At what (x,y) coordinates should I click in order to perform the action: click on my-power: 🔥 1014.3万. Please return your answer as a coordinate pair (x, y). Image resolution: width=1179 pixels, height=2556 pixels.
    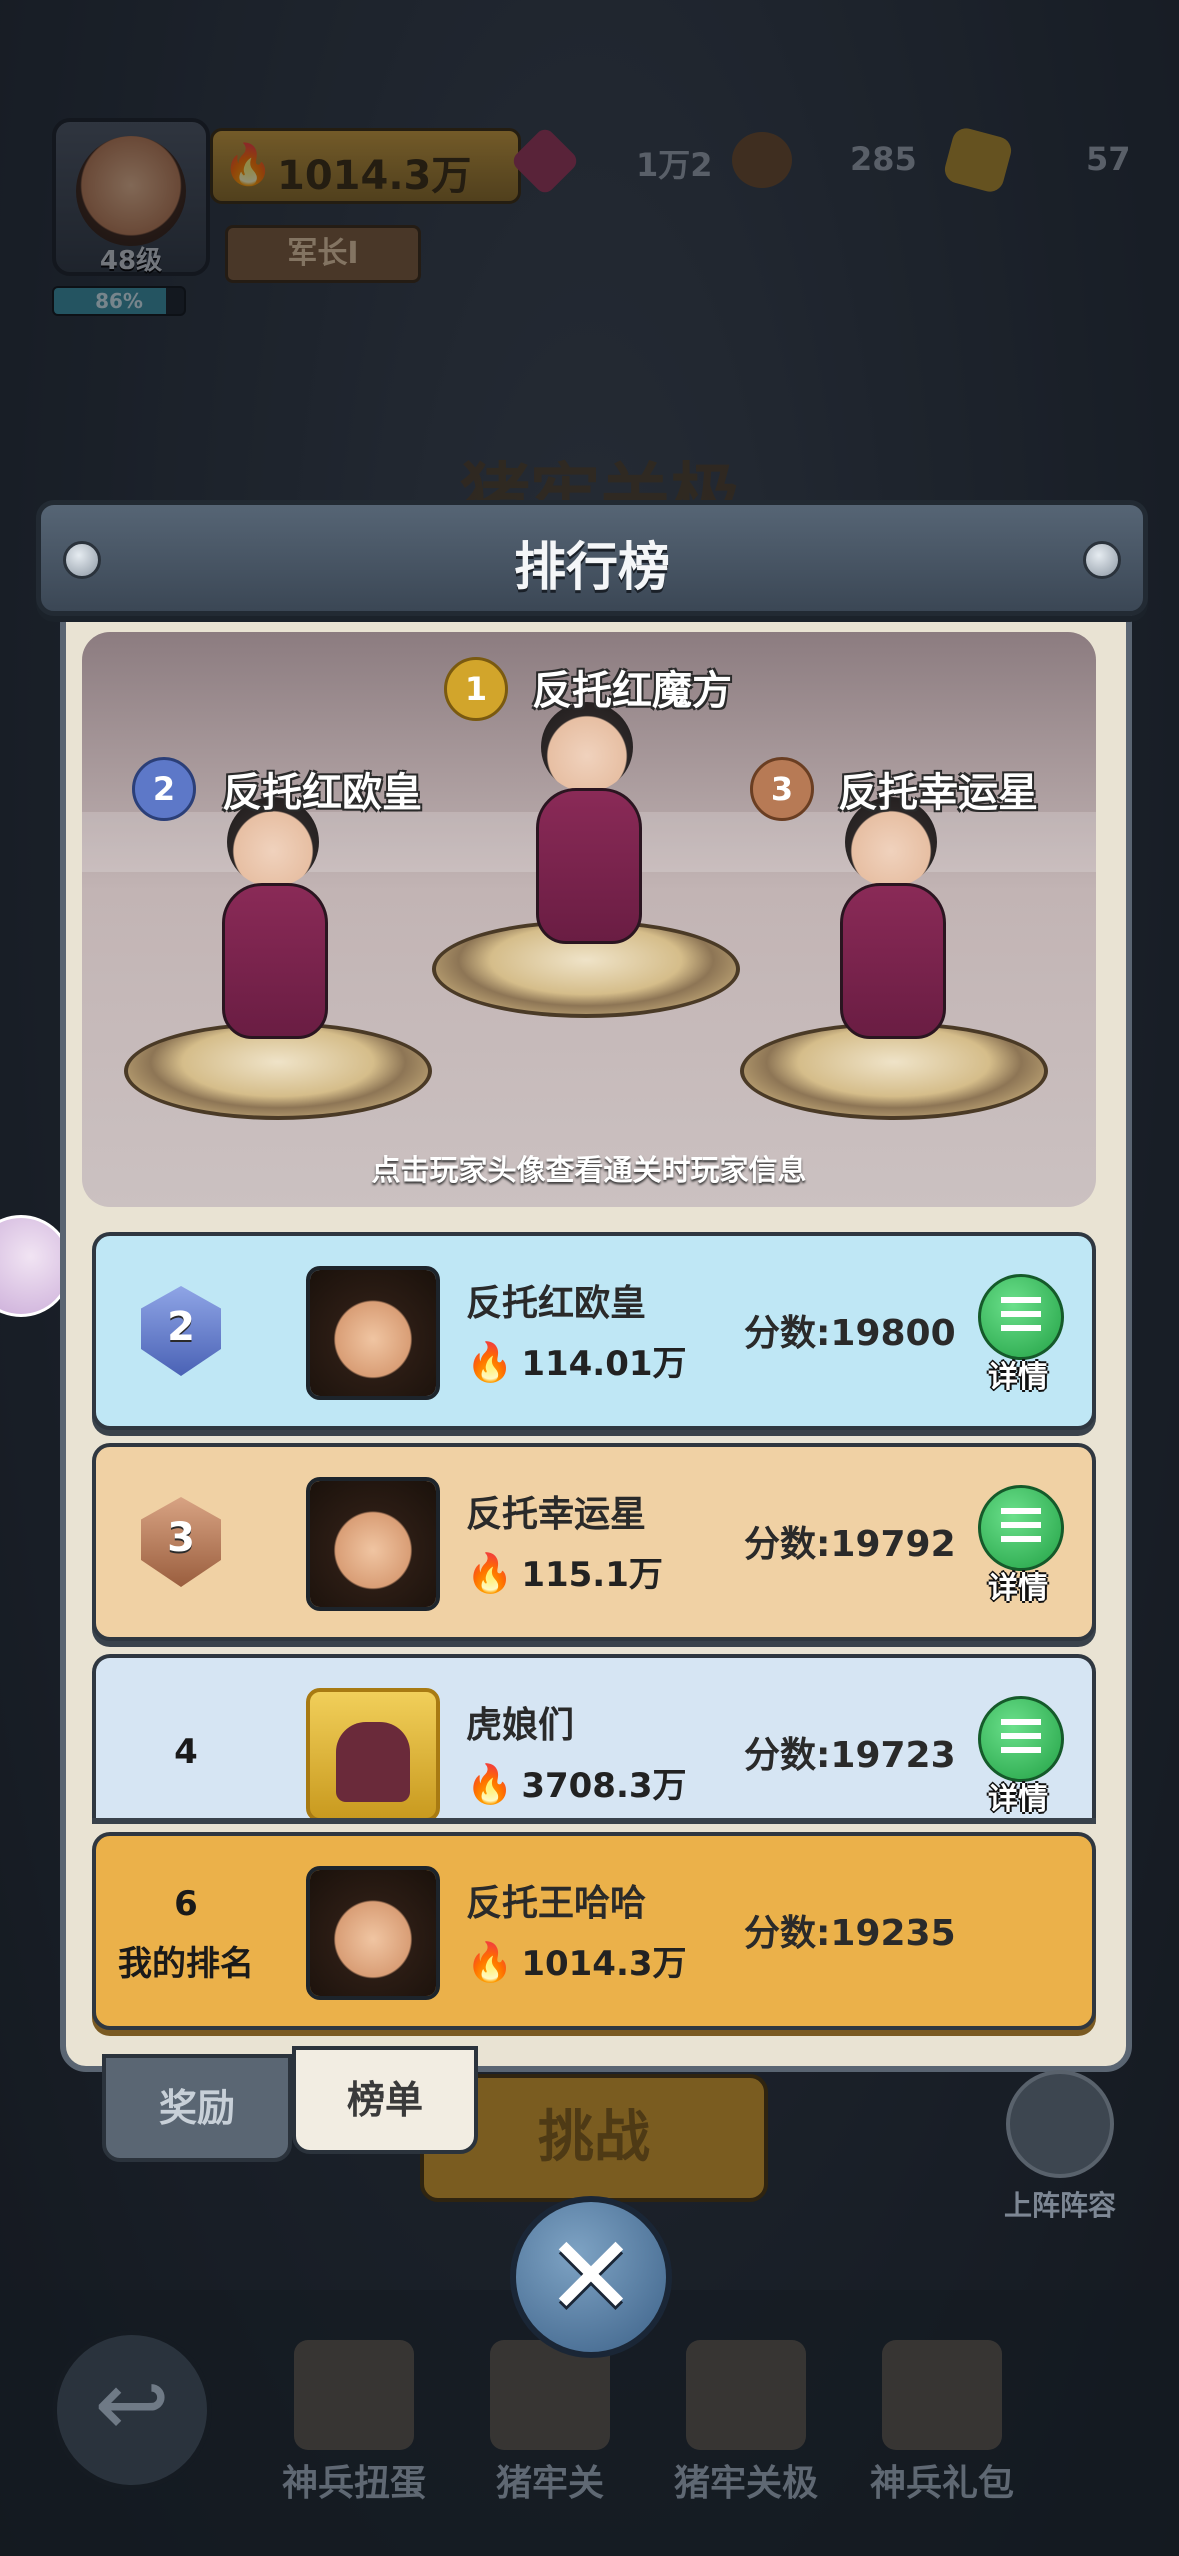
    Looking at the image, I should click on (576, 1960).